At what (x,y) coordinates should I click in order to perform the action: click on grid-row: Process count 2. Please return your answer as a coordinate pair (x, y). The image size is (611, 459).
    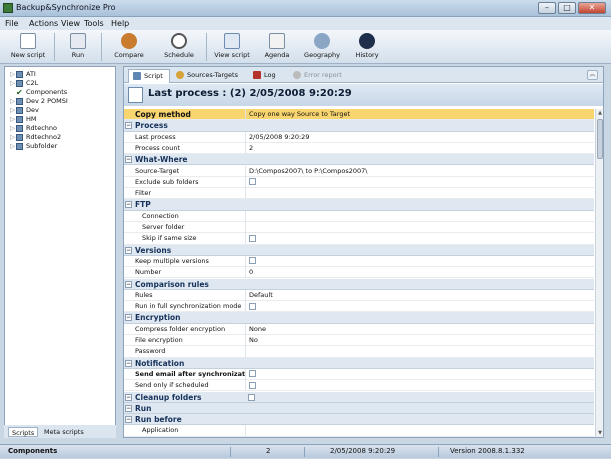
    Looking at the image, I should click on (359, 148).